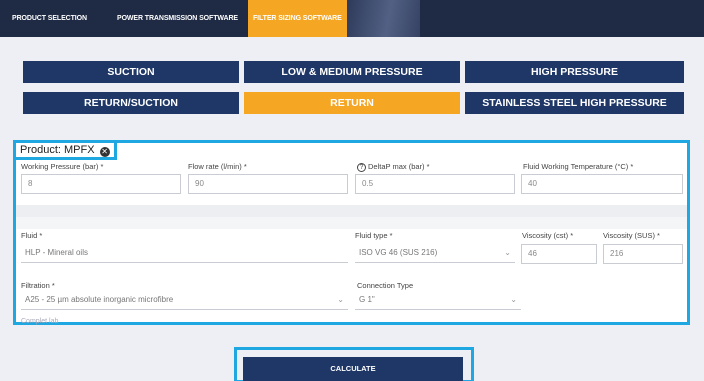 The image size is (704, 381). Describe the element at coordinates (184, 253) in the screenshot. I see `fluid-select: HLP - Mineral oils` at that location.